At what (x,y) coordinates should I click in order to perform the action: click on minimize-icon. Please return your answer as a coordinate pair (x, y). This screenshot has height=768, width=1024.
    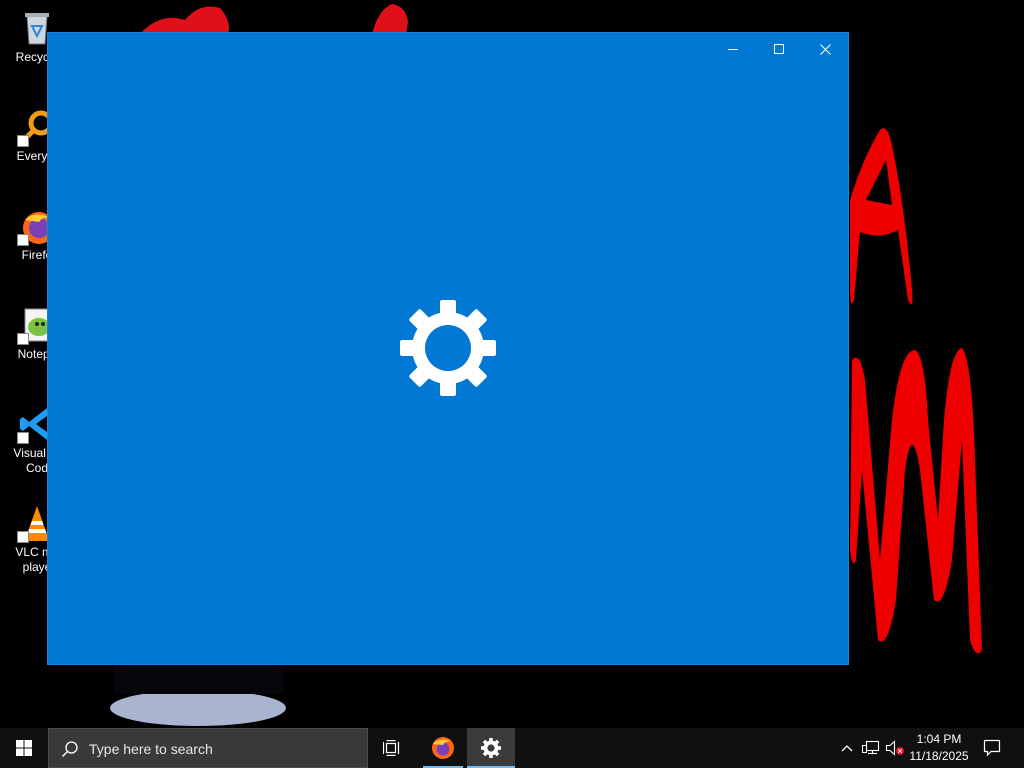
    Looking at the image, I should click on (733, 49).